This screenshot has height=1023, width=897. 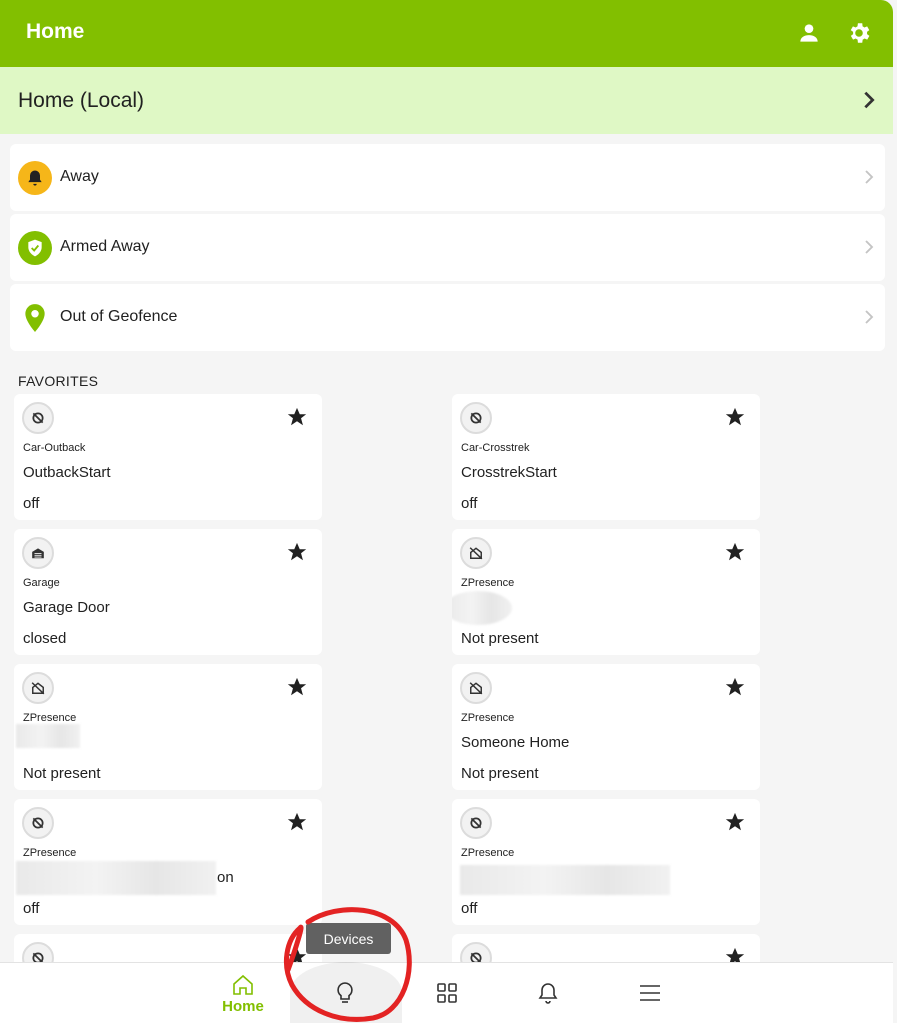 What do you see at coordinates (606, 862) in the screenshot?
I see `favorite-tile: ZPresence off` at bounding box center [606, 862].